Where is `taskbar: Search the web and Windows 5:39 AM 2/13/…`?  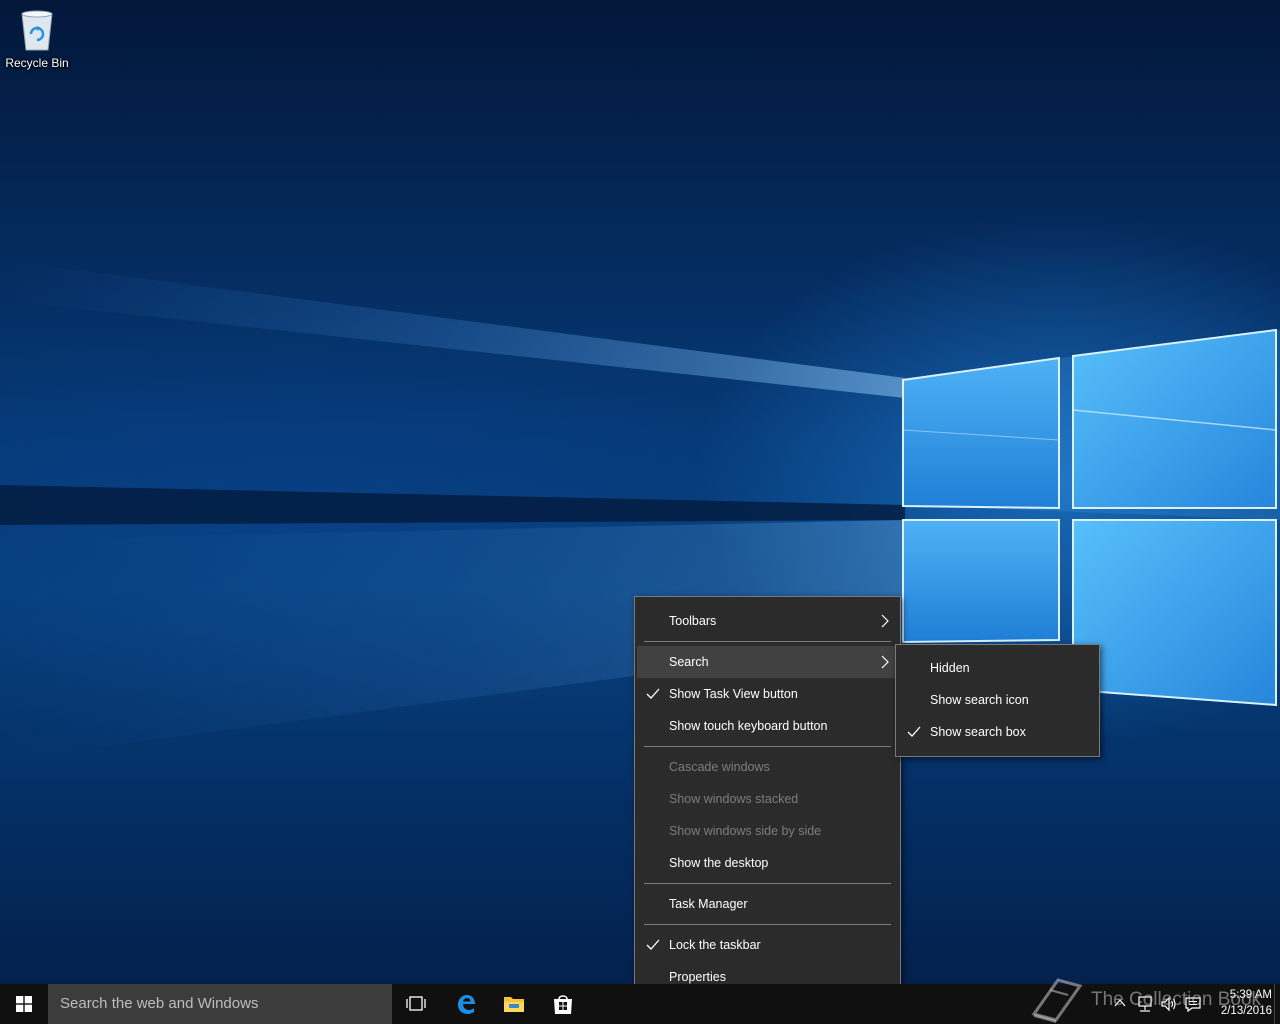
taskbar: Search the web and Windows 5:39 AM 2/13/… is located at coordinates (640, 1004).